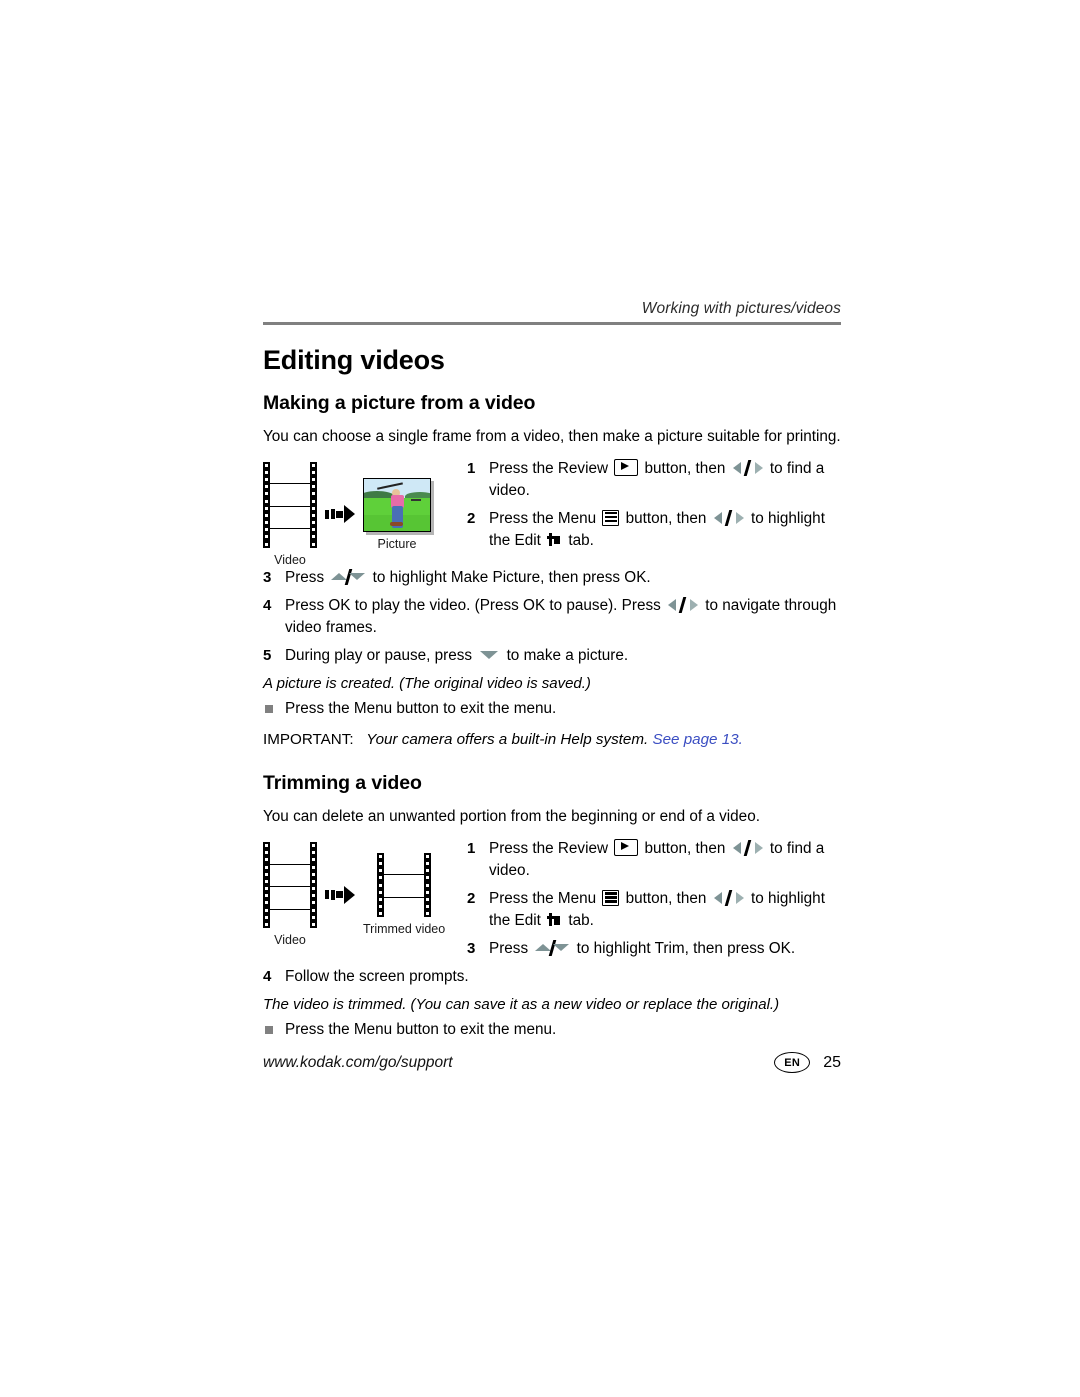 Image resolution: width=1080 pixels, height=1397 pixels. I want to click on support-url: www.kodak.com/go/support, so click(358, 1063).